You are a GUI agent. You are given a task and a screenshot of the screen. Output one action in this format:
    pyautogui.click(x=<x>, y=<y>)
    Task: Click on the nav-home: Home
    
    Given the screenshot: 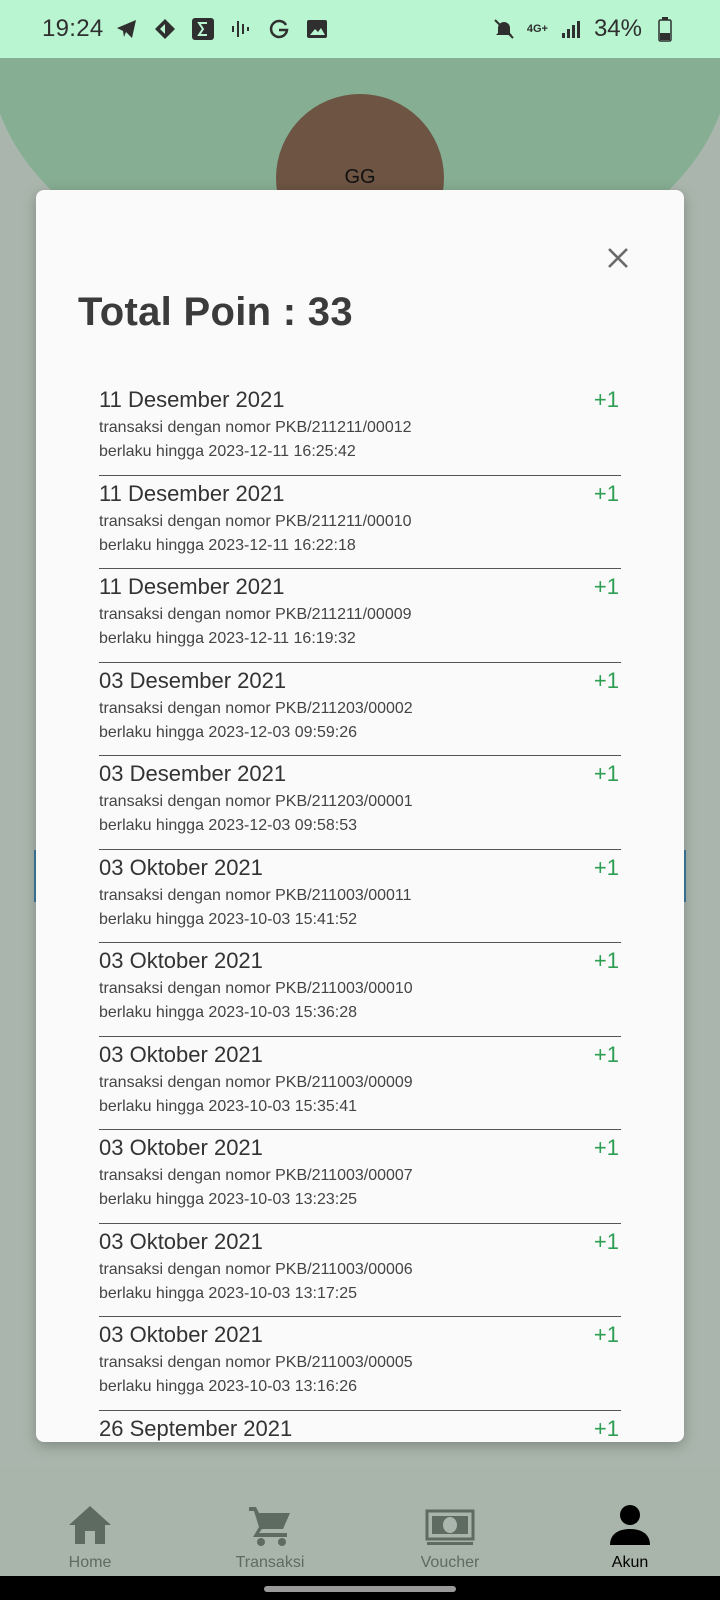 What is the action you would take?
    pyautogui.click(x=90, y=1533)
    